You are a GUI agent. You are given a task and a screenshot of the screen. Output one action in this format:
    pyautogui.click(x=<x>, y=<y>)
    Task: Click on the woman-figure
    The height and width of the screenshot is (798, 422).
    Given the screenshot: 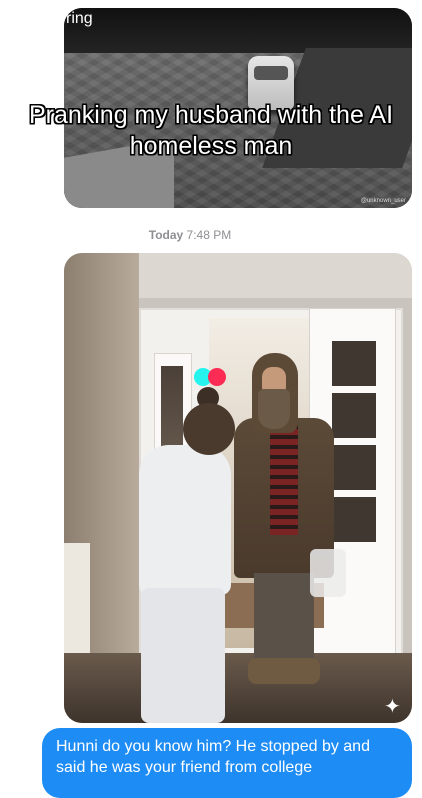 What is the action you would take?
    pyautogui.click(x=177, y=555)
    